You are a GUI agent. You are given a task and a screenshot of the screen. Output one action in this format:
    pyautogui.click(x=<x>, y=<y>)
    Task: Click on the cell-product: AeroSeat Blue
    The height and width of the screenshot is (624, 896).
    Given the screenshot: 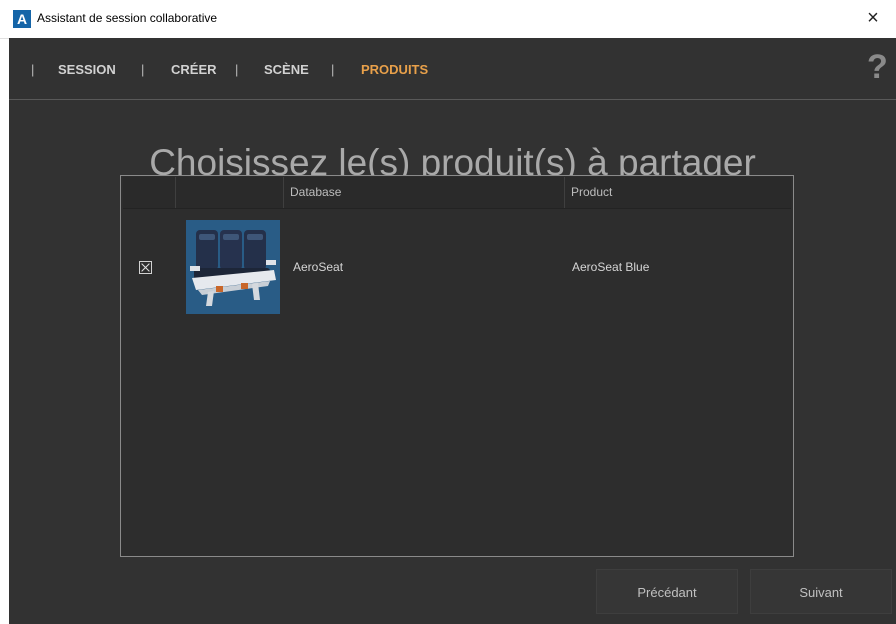 What is the action you would take?
    pyautogui.click(x=611, y=267)
    